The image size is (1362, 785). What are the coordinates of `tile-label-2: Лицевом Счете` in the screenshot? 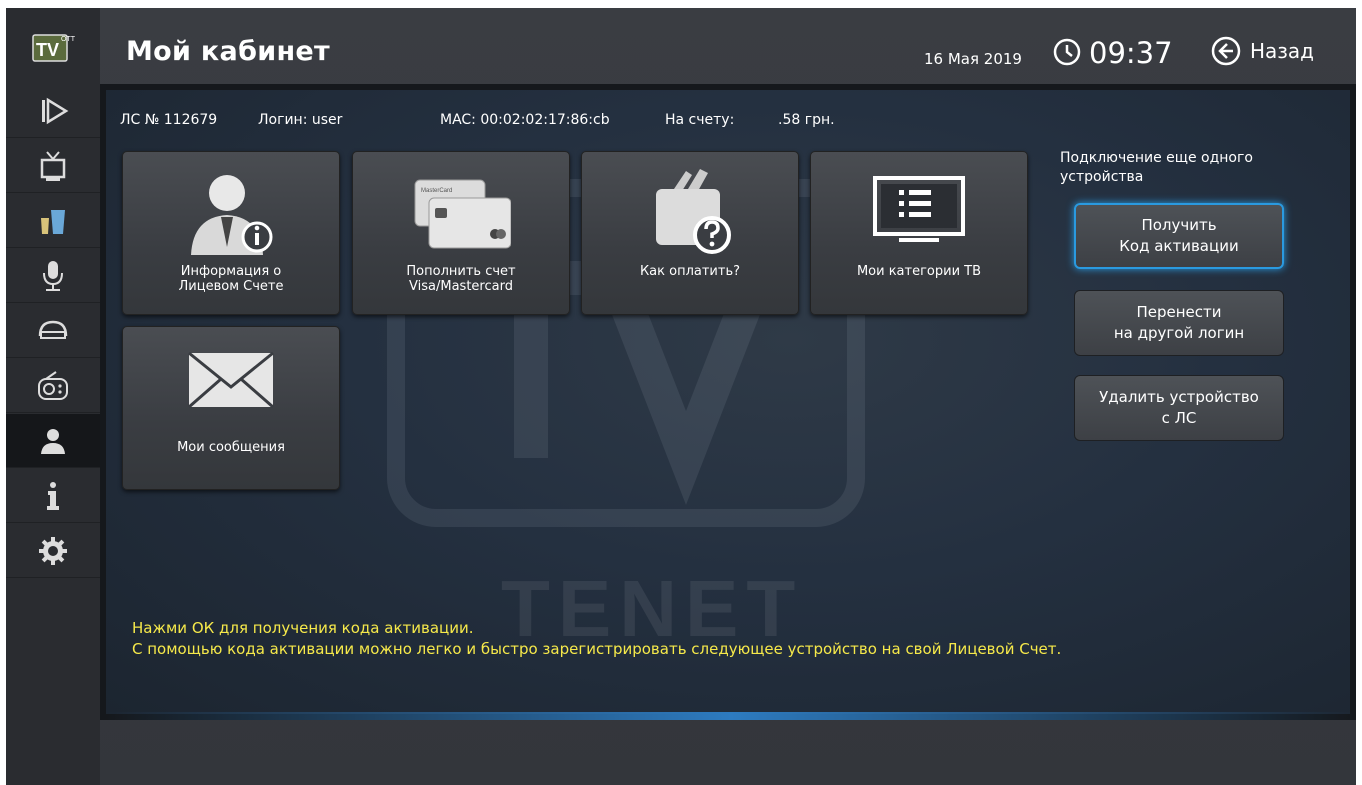 It's located at (231, 286).